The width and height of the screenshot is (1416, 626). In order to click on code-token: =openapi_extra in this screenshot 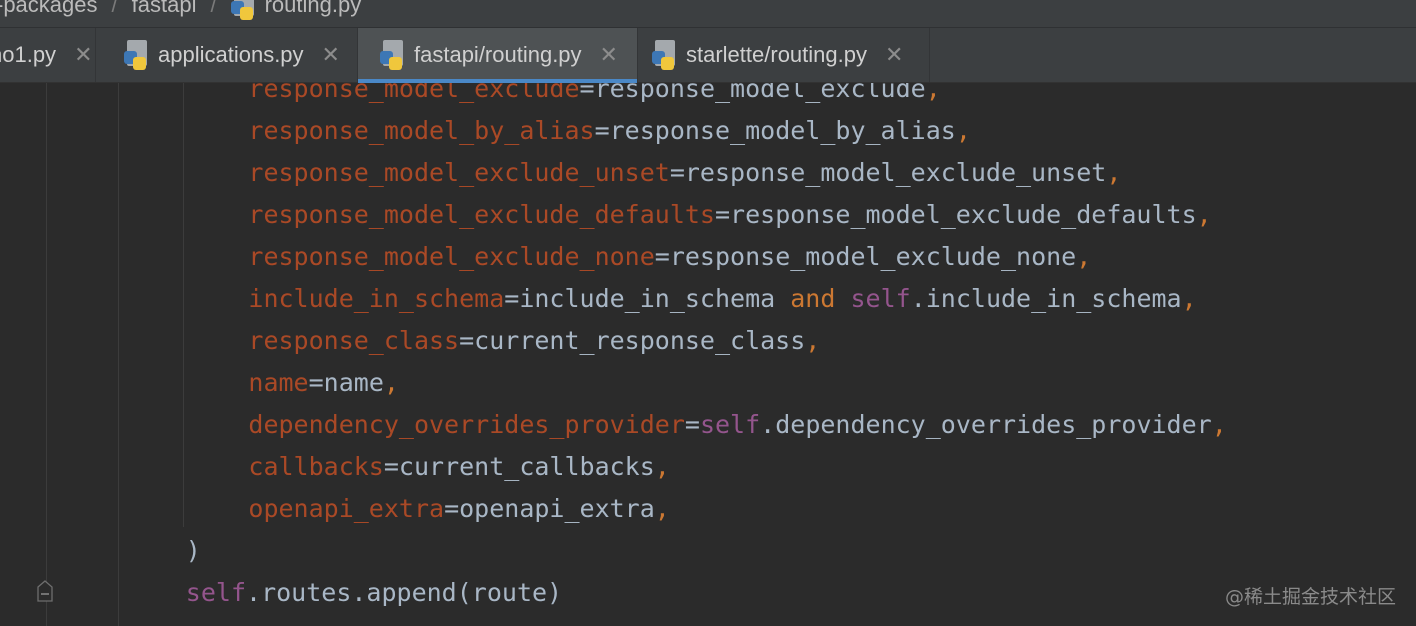, I will do `click(549, 508)`.